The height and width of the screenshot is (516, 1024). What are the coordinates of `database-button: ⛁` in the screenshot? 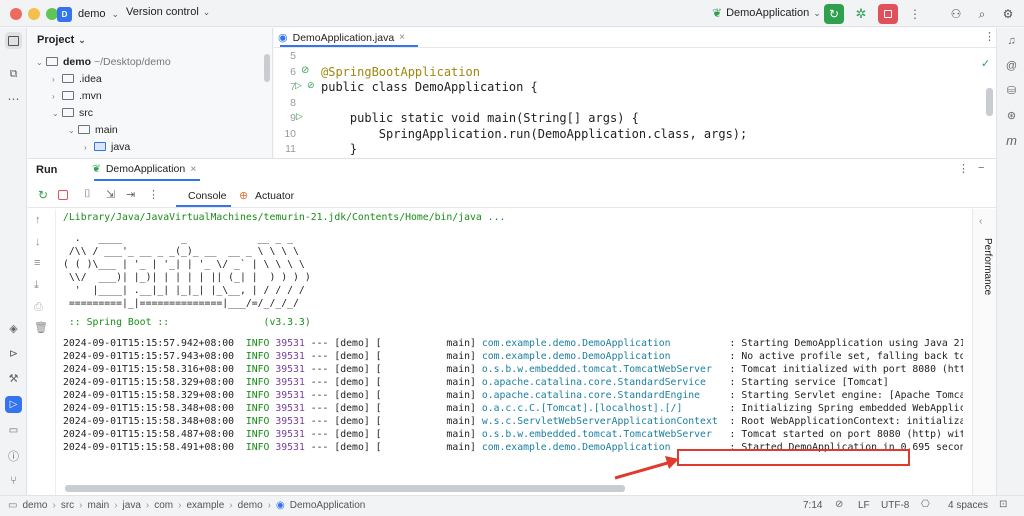 It's located at (1011, 90).